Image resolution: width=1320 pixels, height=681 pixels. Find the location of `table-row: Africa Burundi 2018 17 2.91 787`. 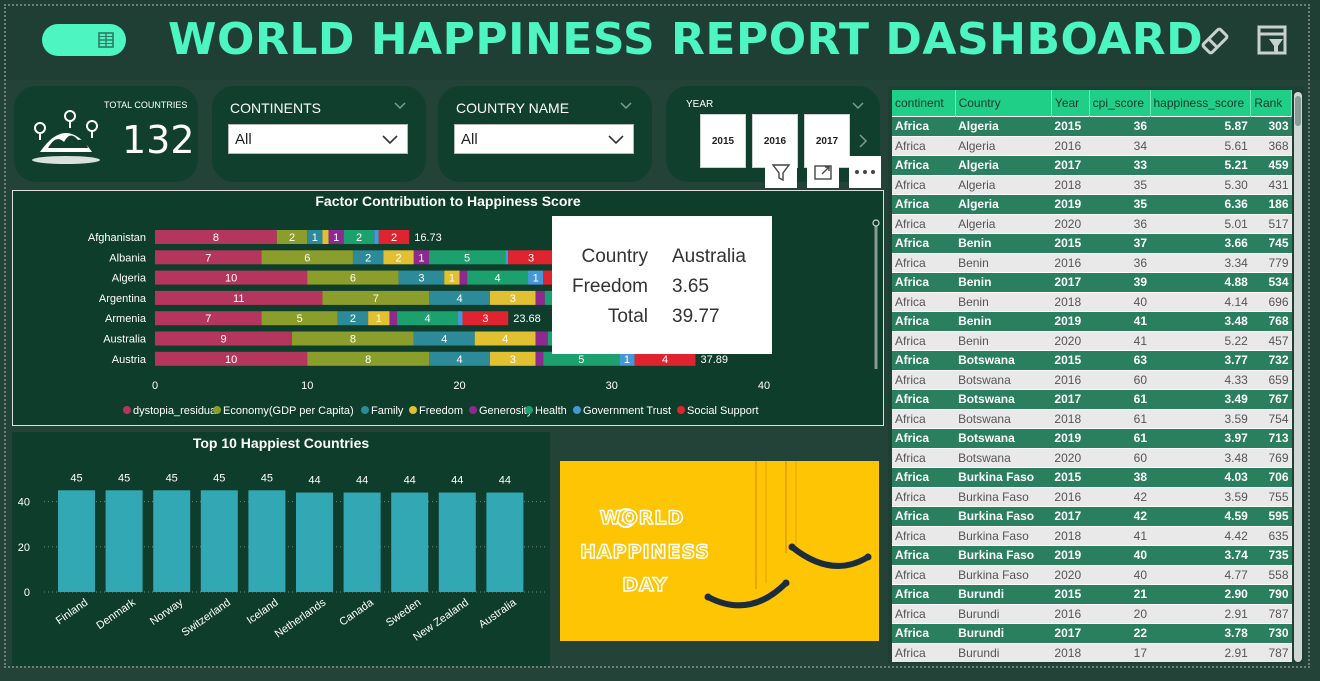

table-row: Africa Burundi 2018 17 2.91 787 is located at coordinates (1092, 652).